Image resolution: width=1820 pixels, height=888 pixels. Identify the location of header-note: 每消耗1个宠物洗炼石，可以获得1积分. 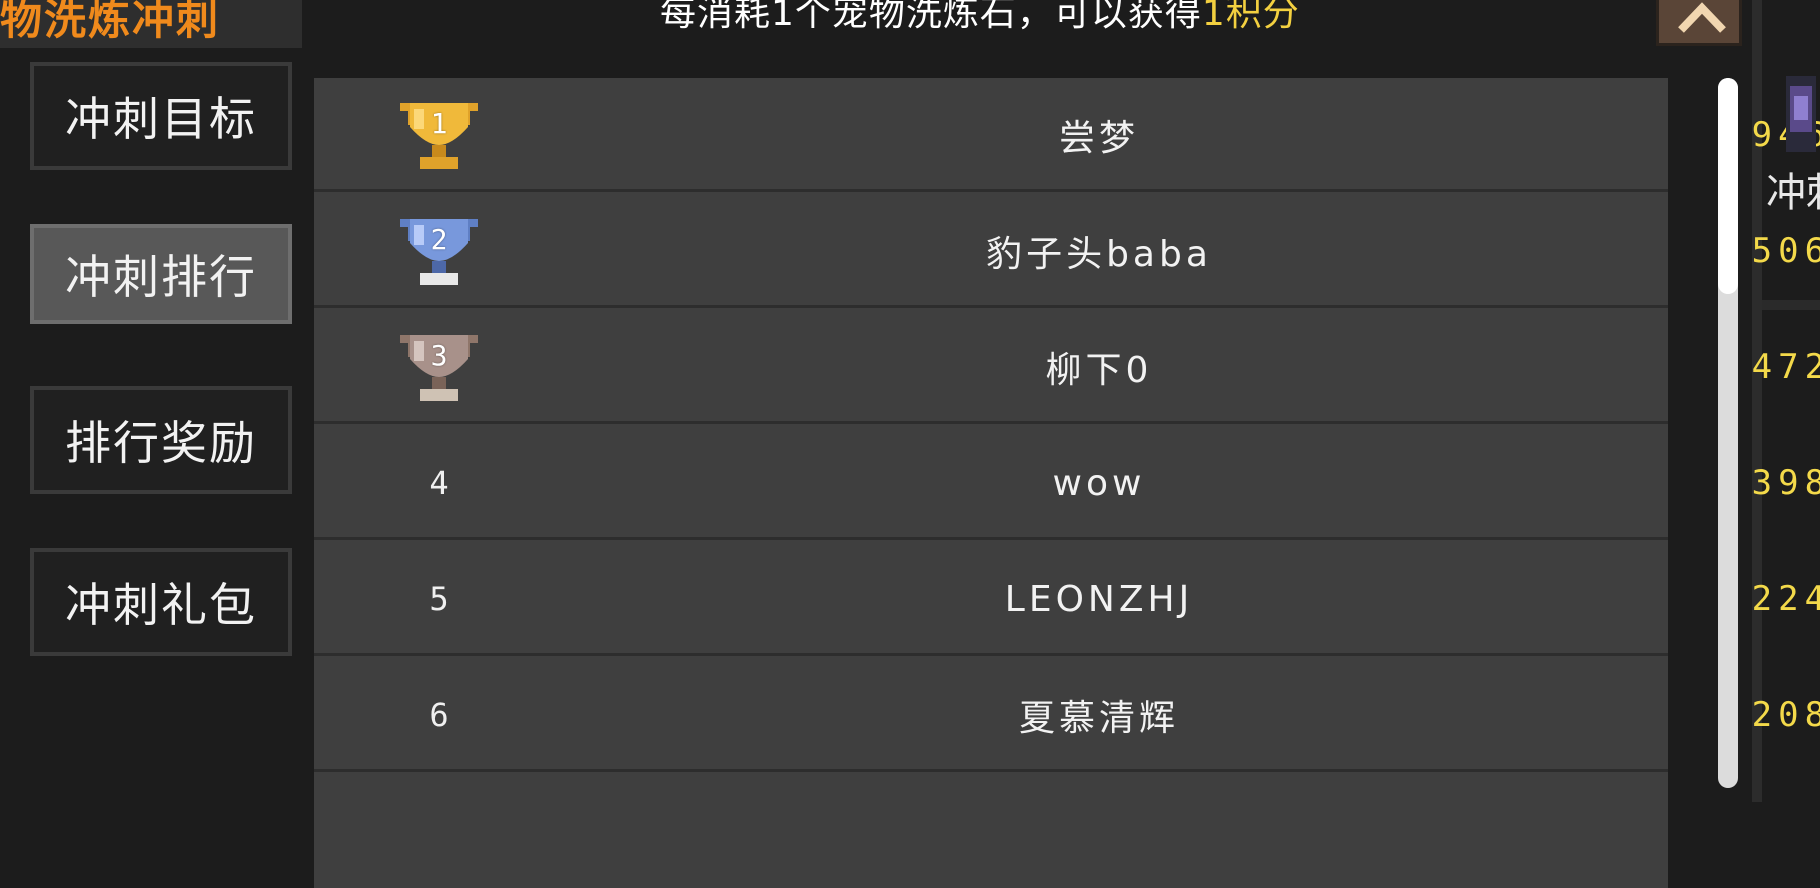
(980, 18).